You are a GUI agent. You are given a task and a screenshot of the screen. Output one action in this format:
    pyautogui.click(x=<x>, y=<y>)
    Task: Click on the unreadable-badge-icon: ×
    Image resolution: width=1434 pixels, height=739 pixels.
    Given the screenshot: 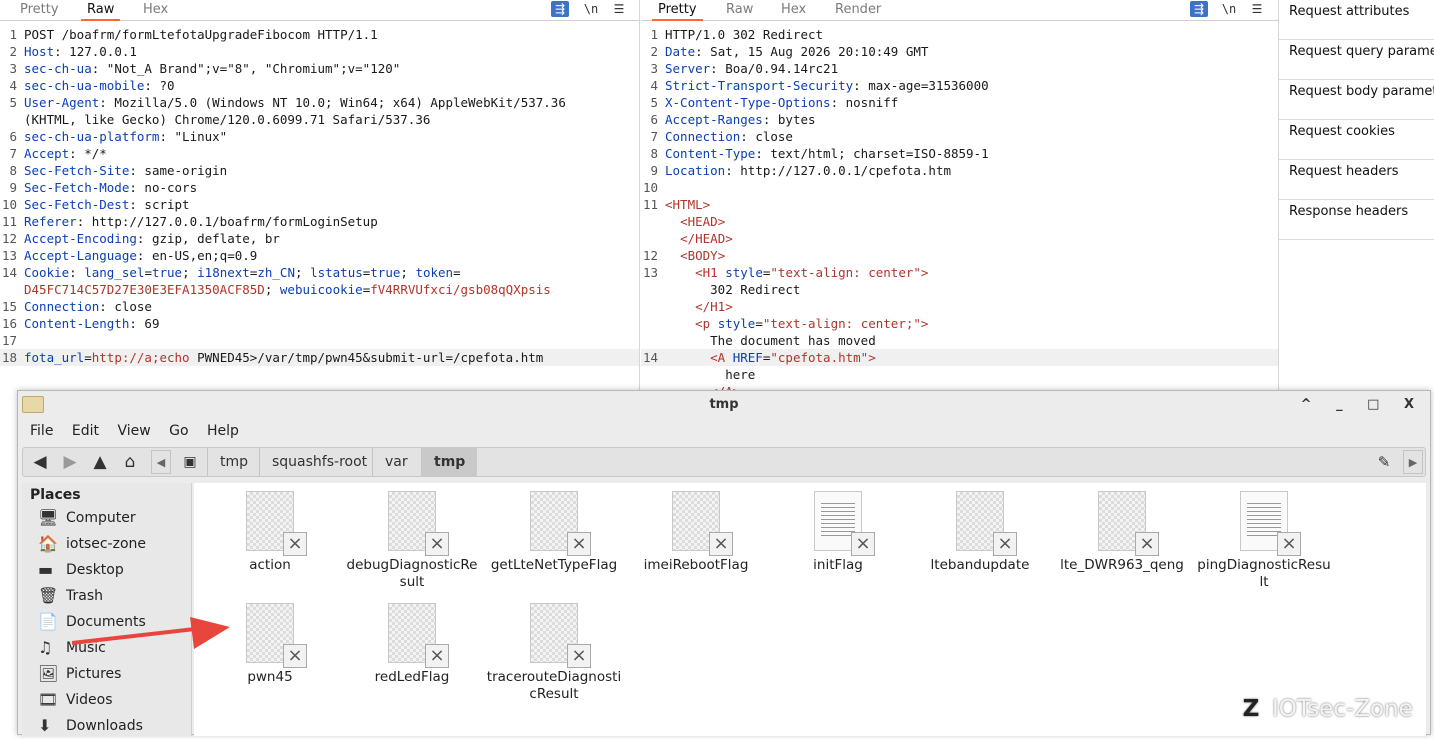 What is the action you would take?
    pyautogui.click(x=863, y=544)
    